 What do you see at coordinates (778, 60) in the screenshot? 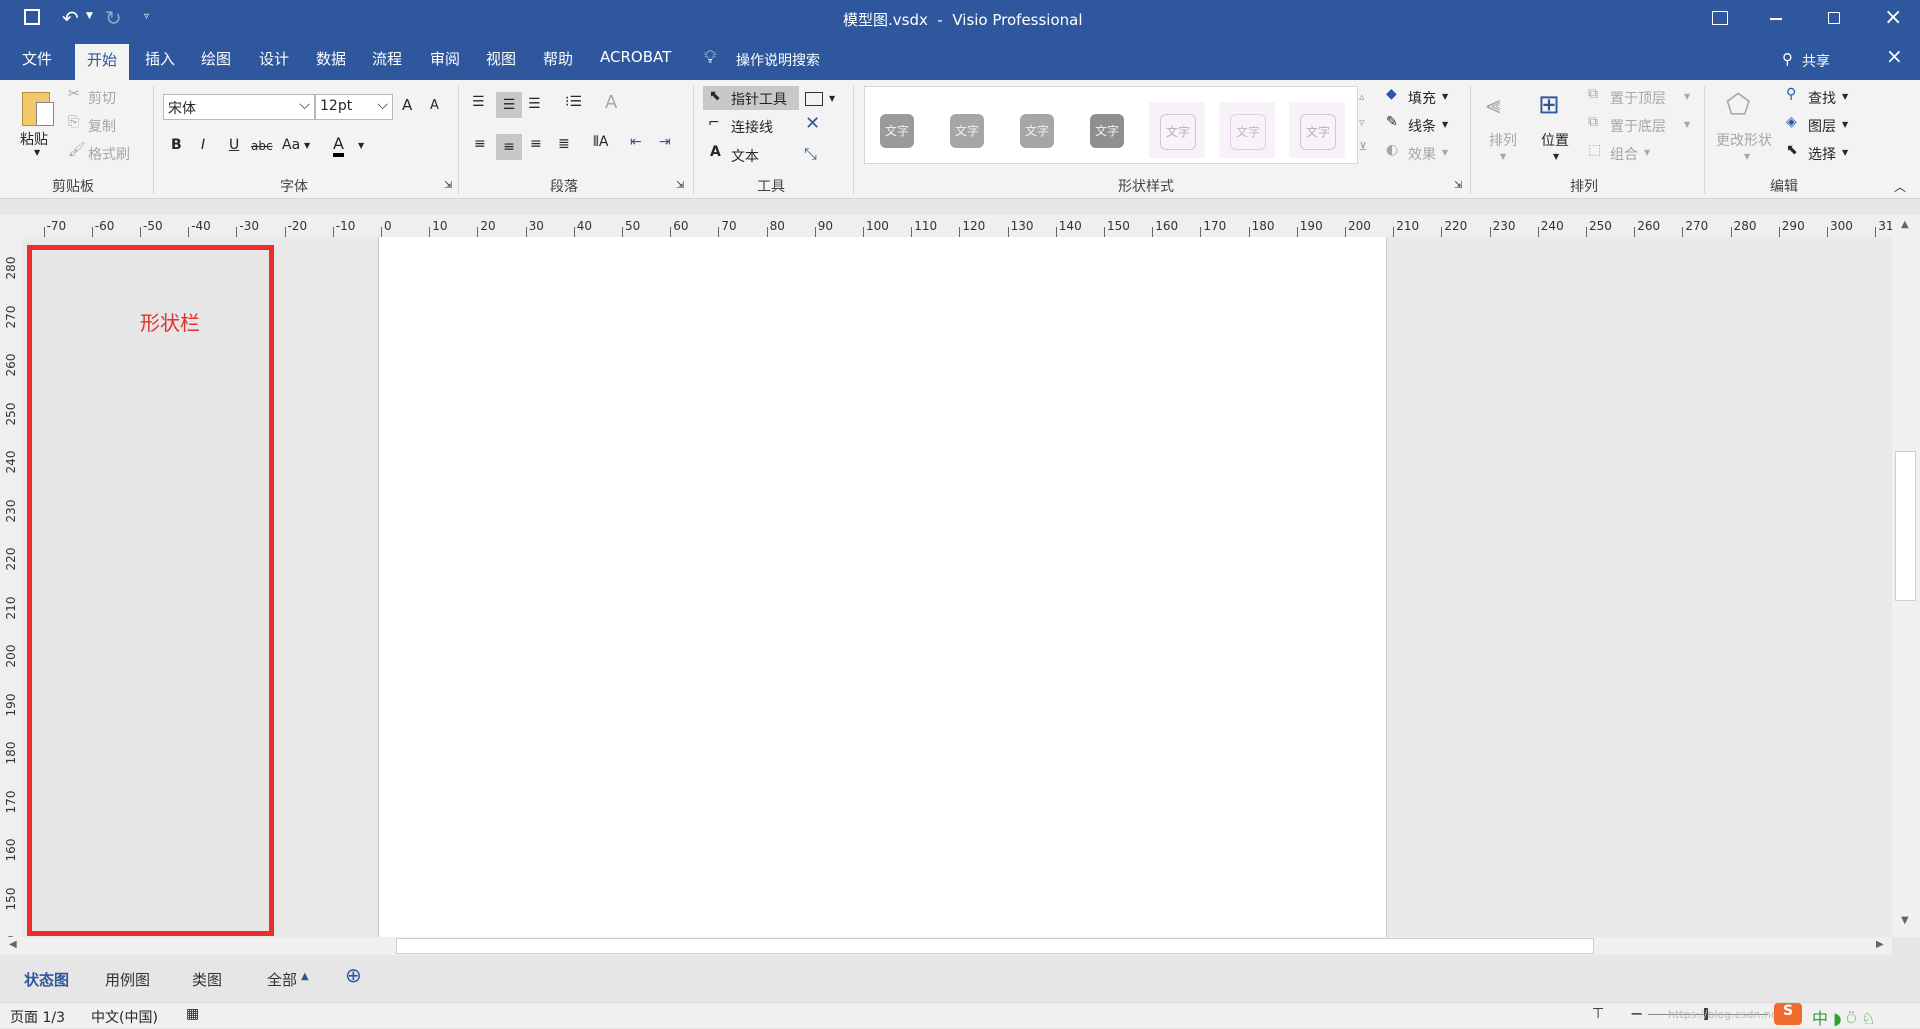
I see `tell-me-search: 操作说明搜索` at bounding box center [778, 60].